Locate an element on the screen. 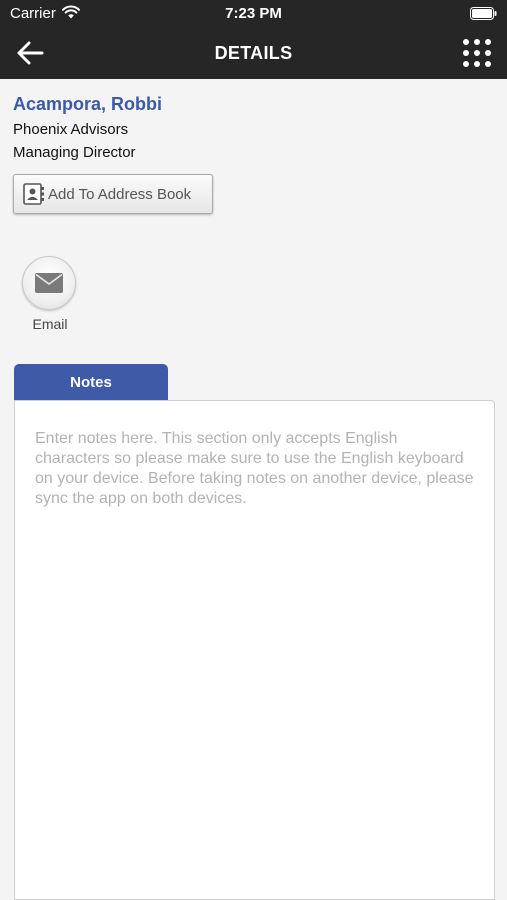  page-title: DETAILS is located at coordinates (253, 53).